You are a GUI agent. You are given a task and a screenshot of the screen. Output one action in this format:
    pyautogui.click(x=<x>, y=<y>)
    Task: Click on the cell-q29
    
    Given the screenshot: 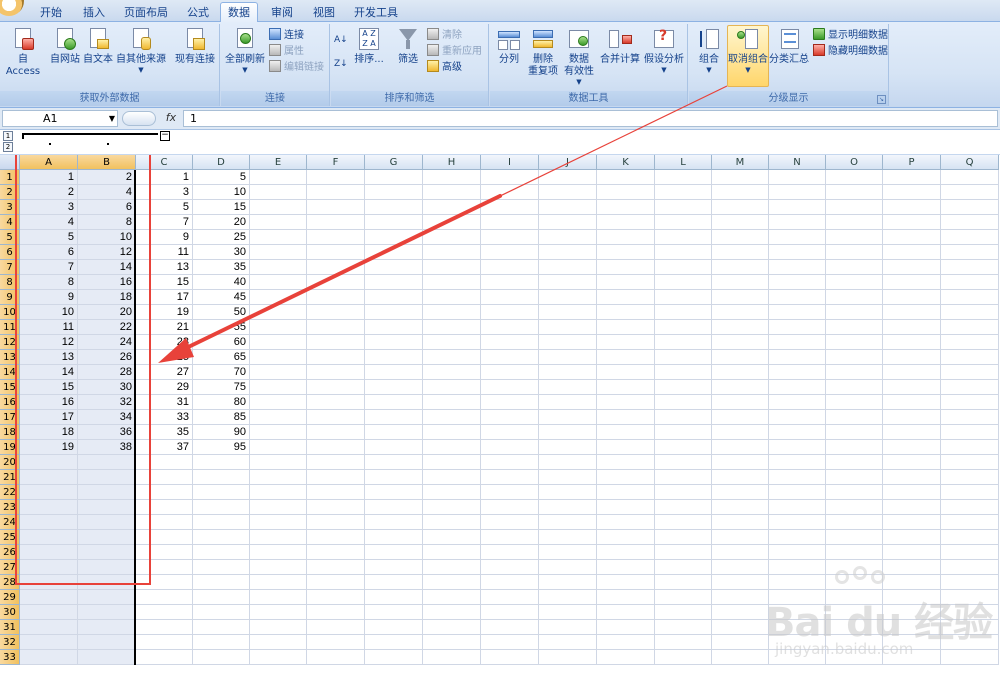 What is the action you would take?
    pyautogui.click(x=970, y=597)
    